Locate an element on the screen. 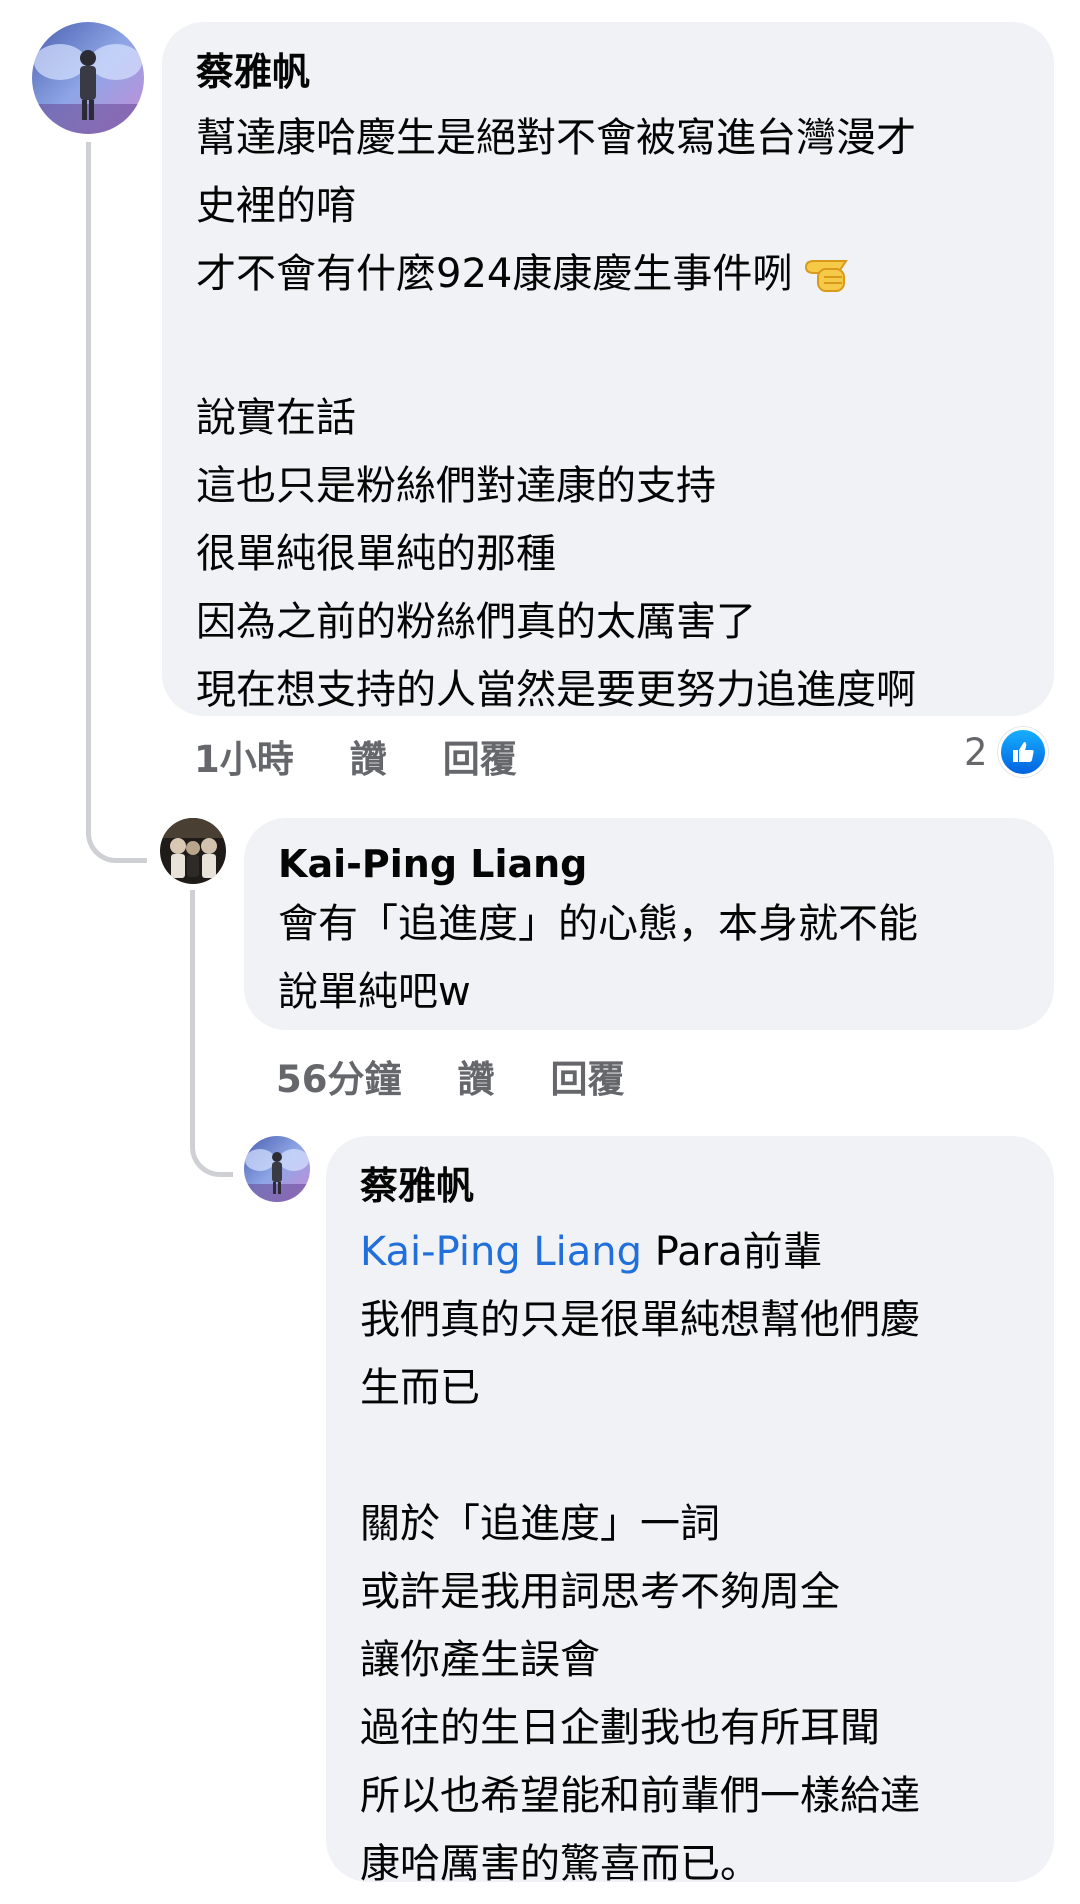 The image size is (1080, 1904). comment-line: 說實在話 is located at coordinates (276, 418).